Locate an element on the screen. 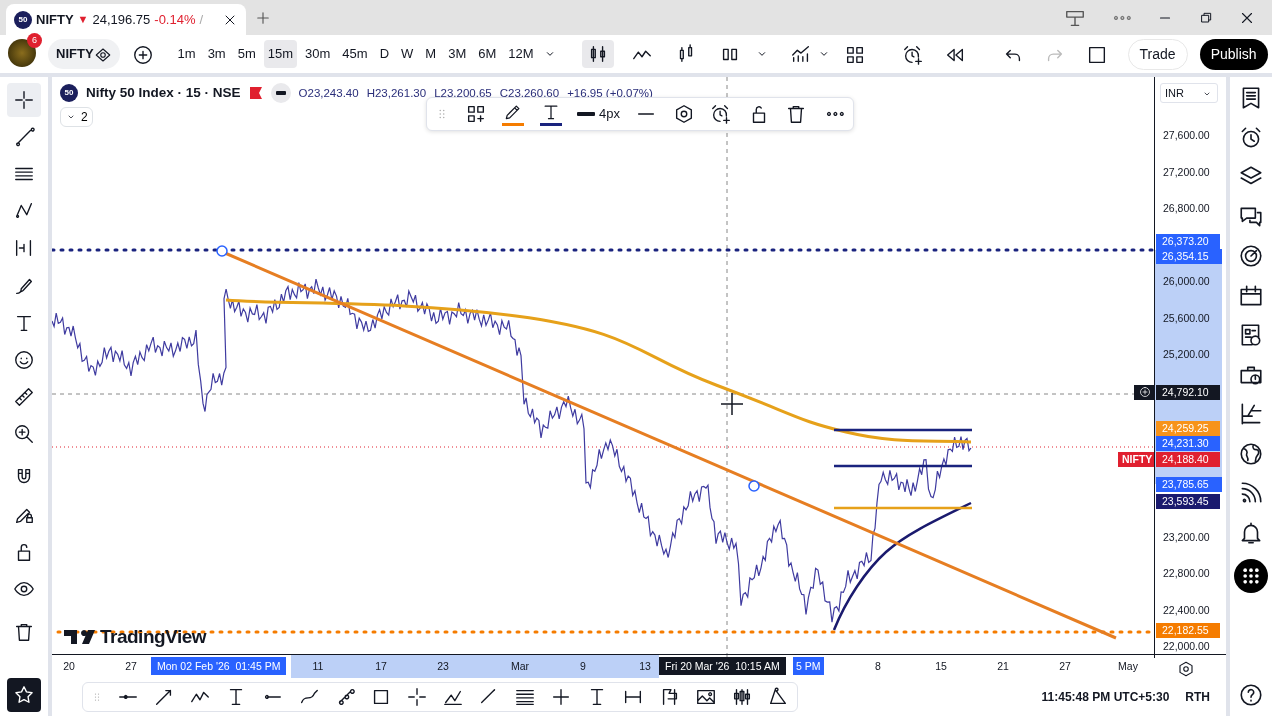  interval-button: 30m is located at coordinates (318, 54).